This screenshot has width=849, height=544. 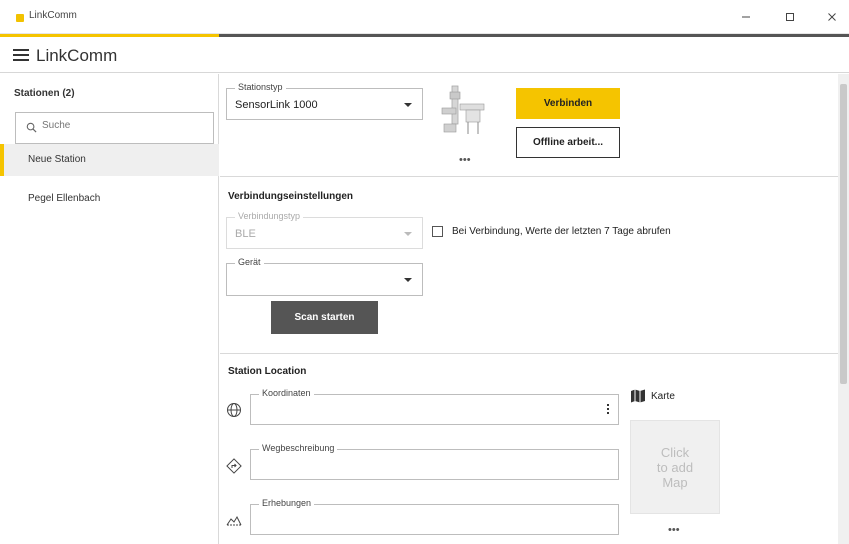 I want to click on window-title: LinkComm, so click(x=53, y=15).